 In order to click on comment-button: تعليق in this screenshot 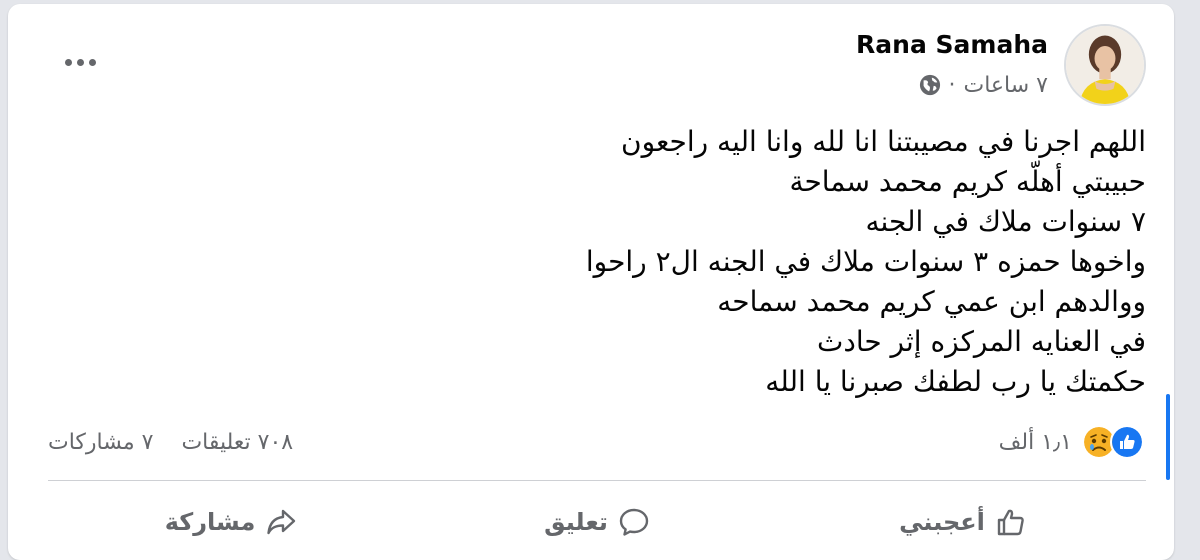, I will do `click(597, 522)`.